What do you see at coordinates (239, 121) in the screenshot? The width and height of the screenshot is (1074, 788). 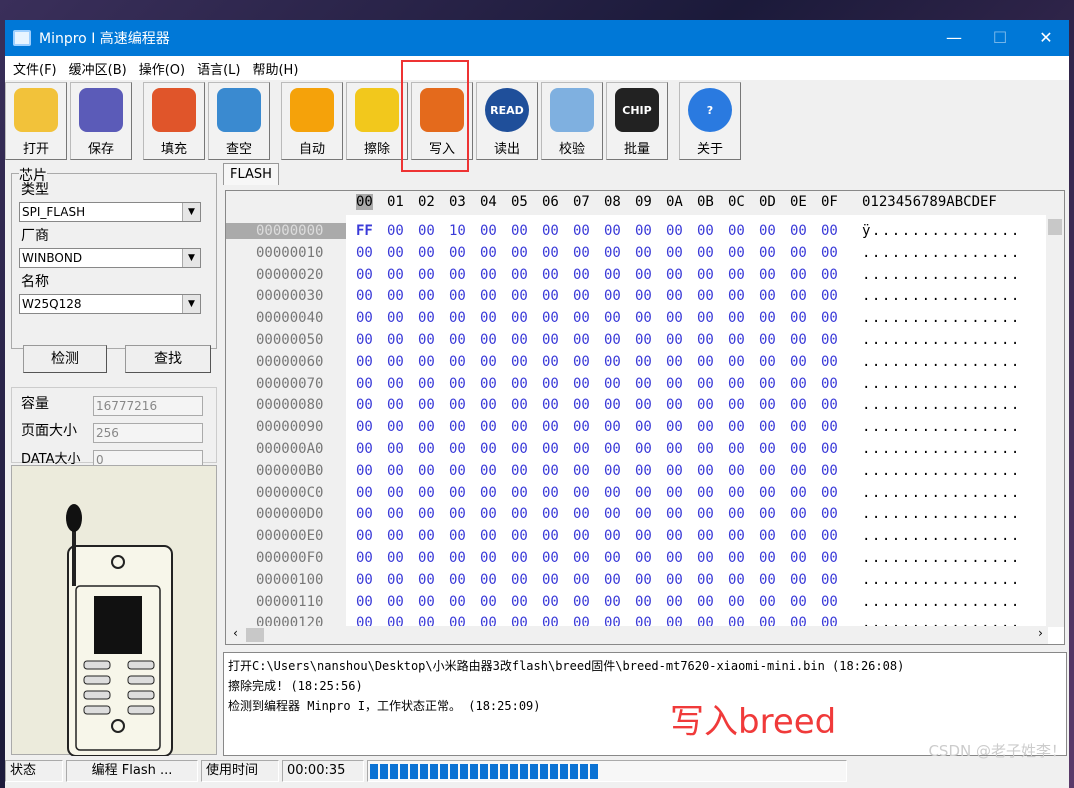 I see `toolbar-button-3: 查空` at bounding box center [239, 121].